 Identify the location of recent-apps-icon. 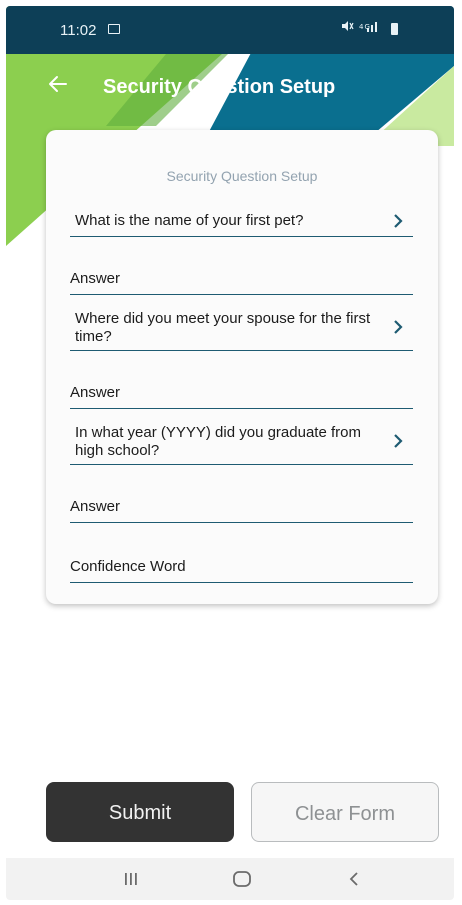
(131, 879).